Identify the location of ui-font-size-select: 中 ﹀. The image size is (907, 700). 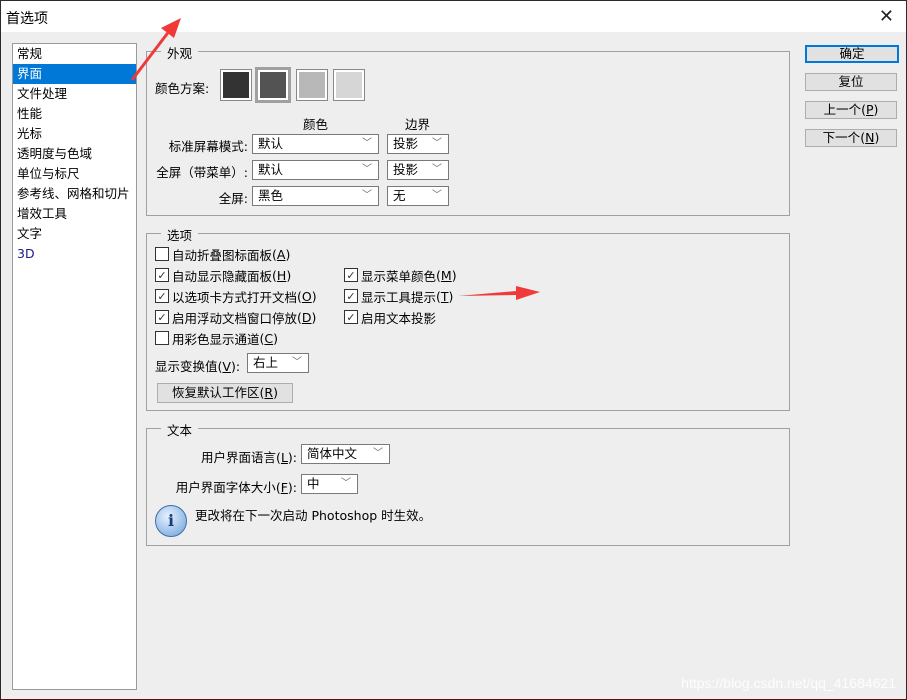
(329, 484).